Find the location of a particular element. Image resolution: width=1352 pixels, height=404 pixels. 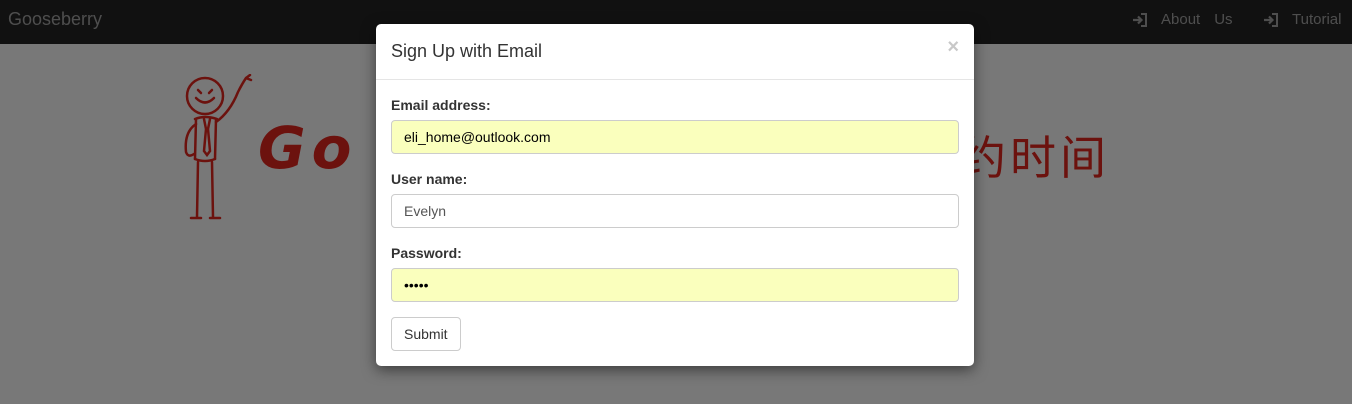

close-icon: × is located at coordinates (953, 47).